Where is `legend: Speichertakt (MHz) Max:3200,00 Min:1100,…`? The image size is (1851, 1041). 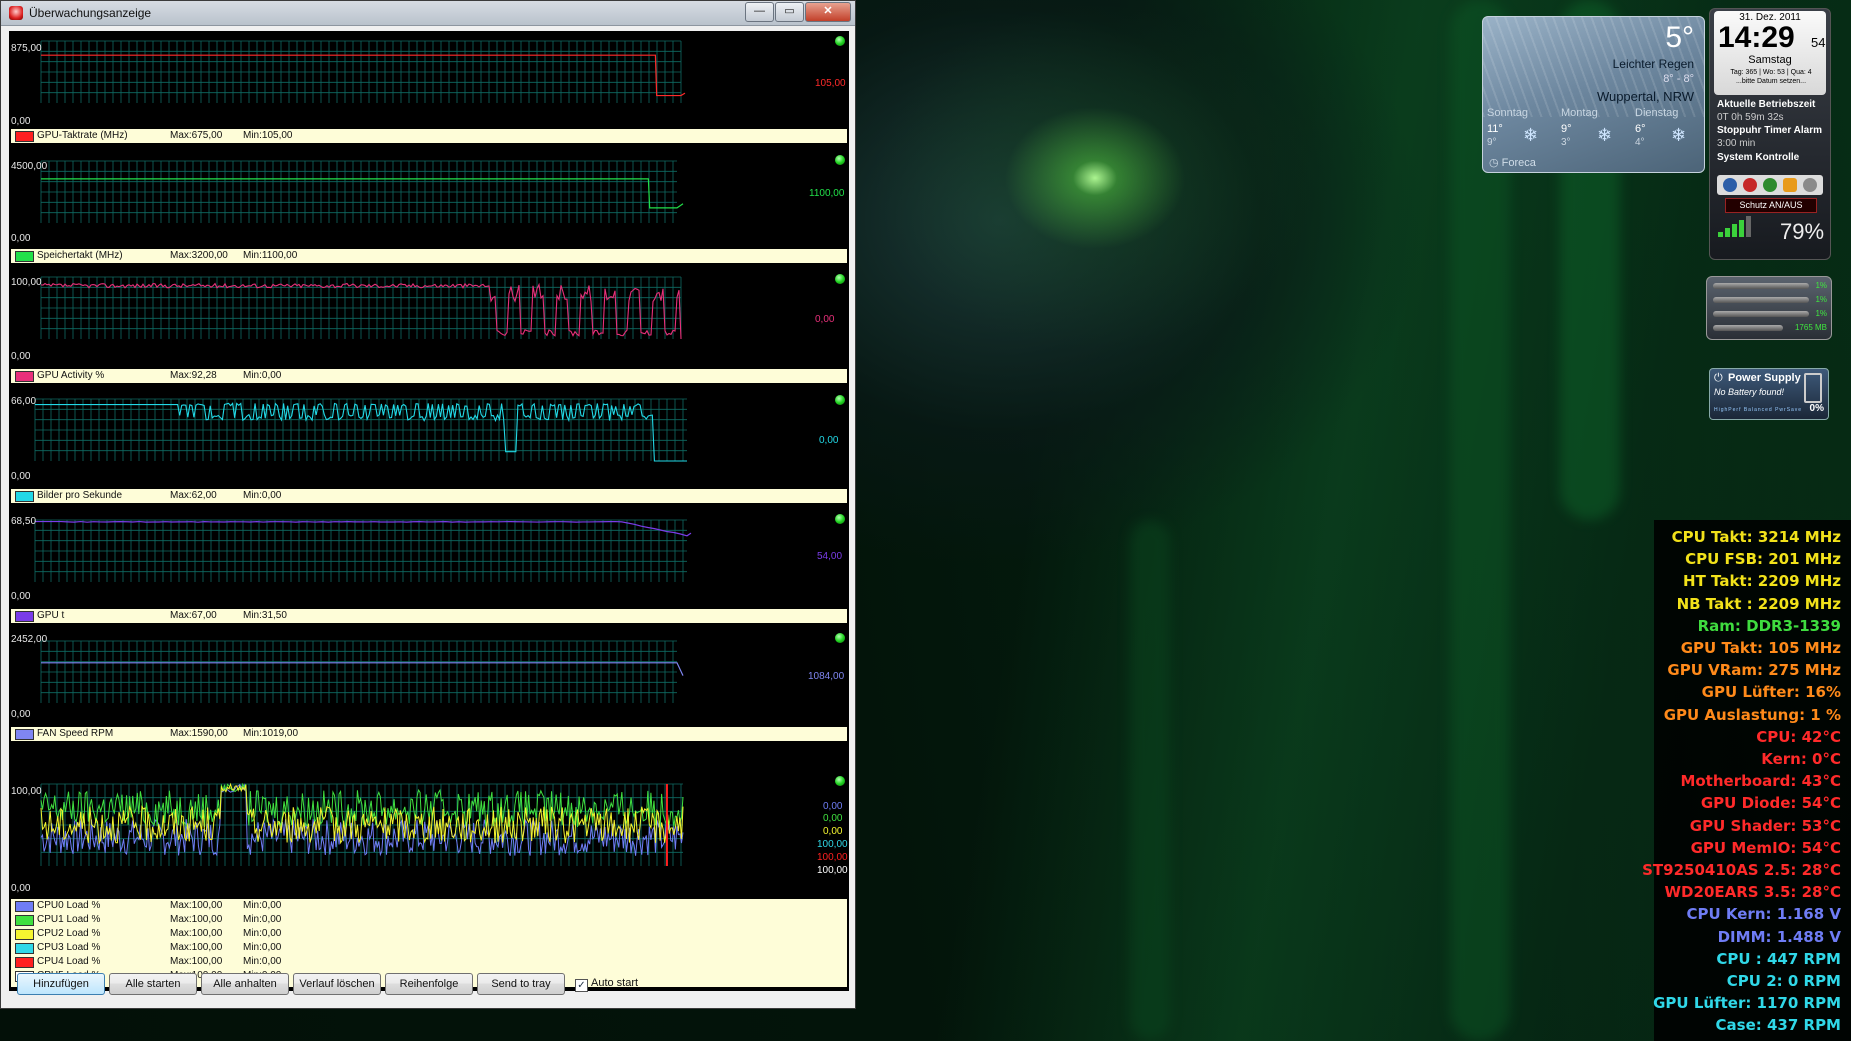 legend: Speichertakt (MHz) Max:3200,00 Min:1100,… is located at coordinates (429, 256).